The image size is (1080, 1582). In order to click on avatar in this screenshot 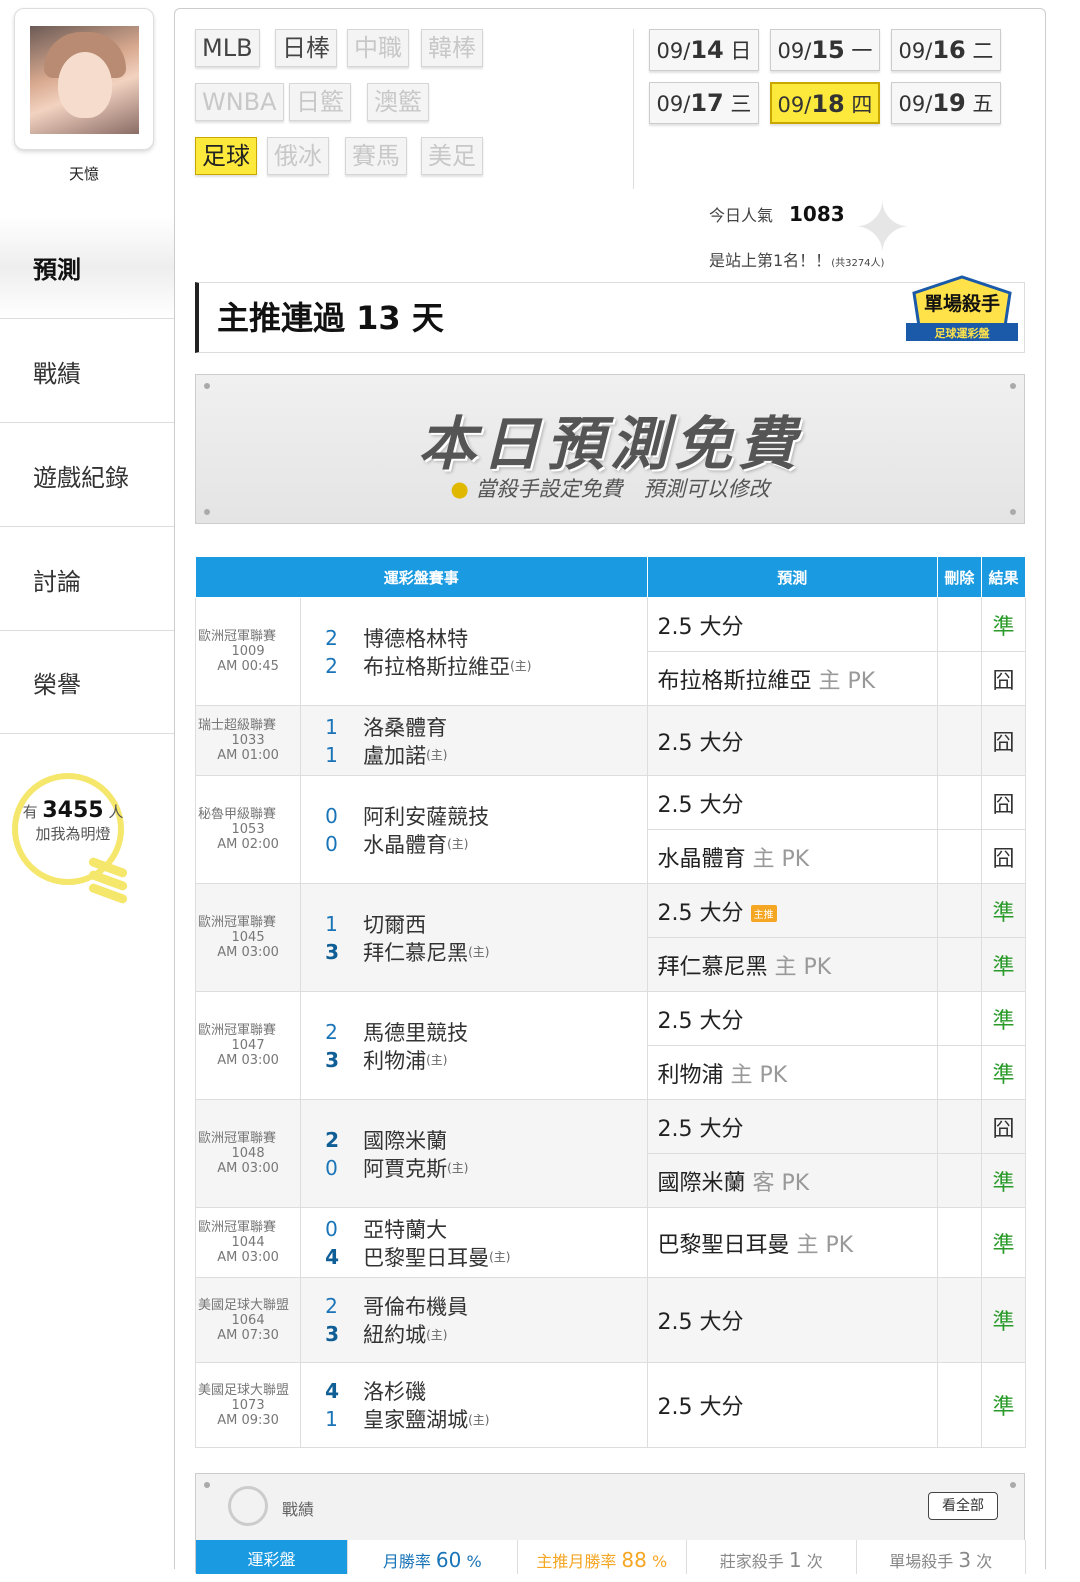, I will do `click(84, 79)`.